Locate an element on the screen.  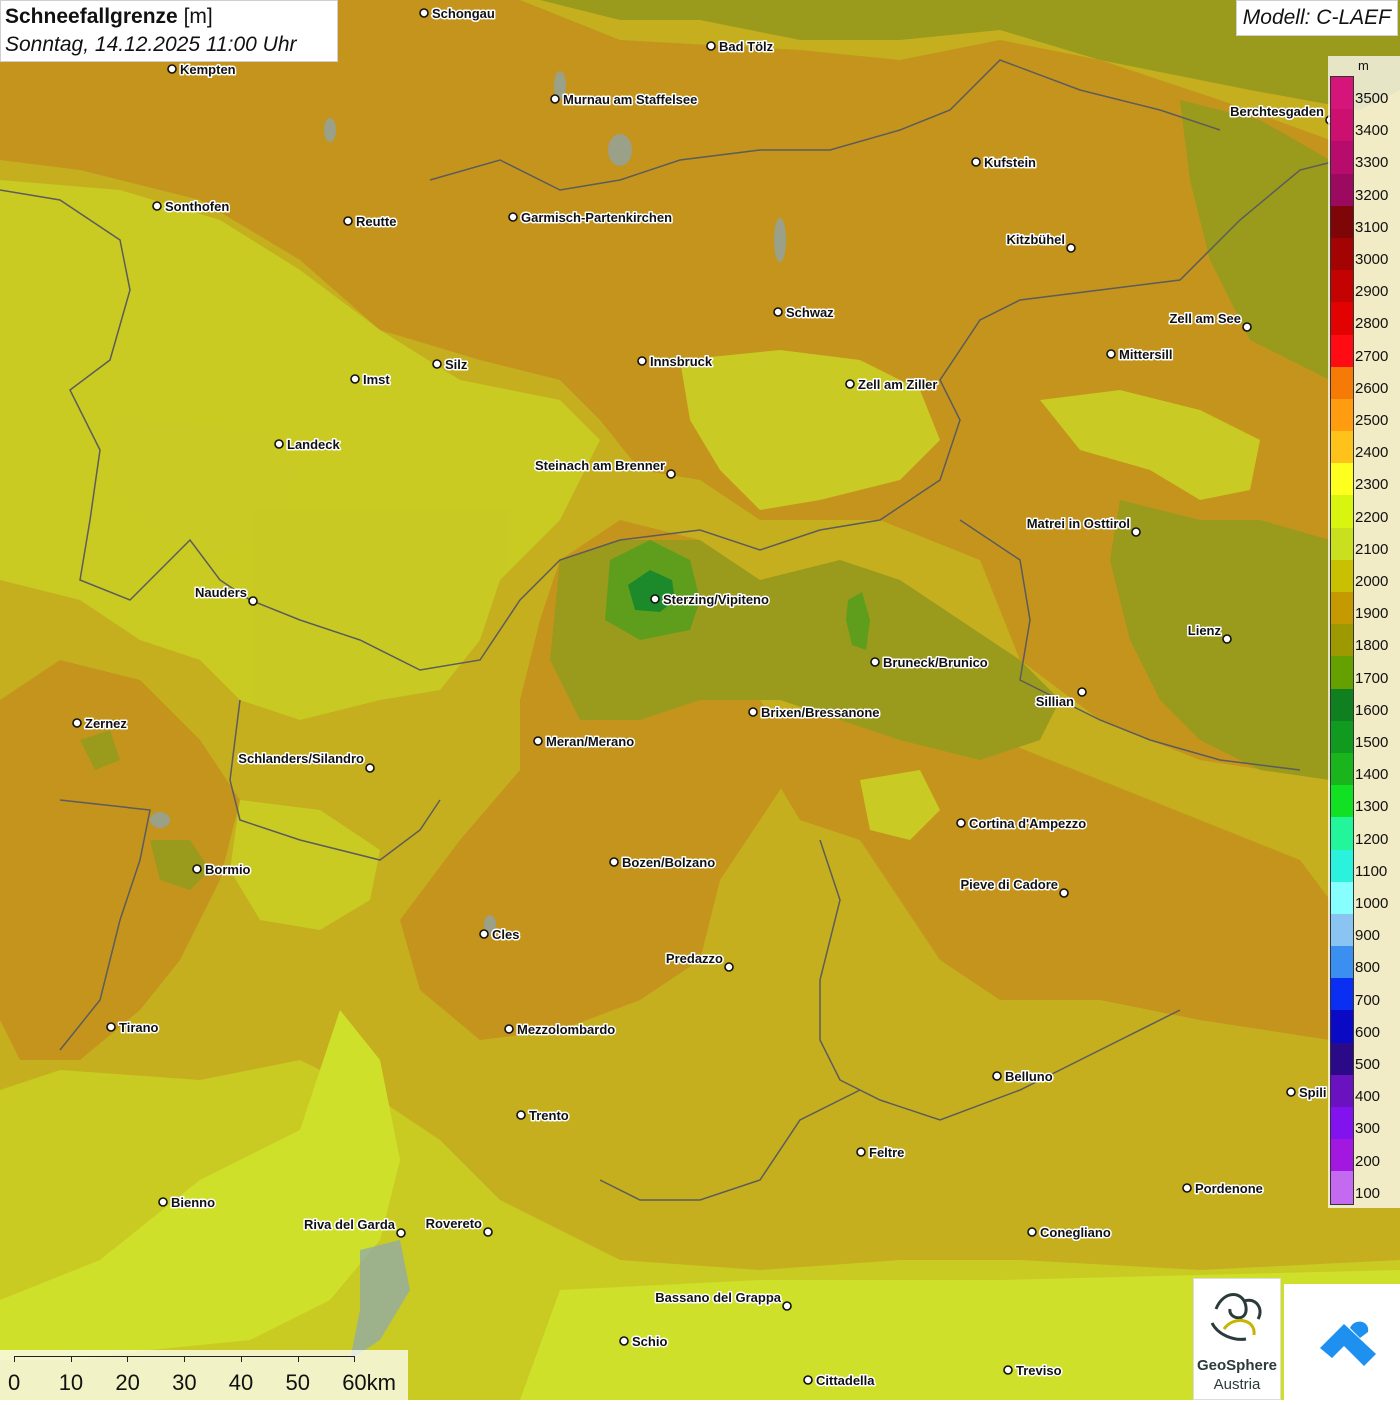
city-marker: Bozen/Bolzano is located at coordinates (663, 863).